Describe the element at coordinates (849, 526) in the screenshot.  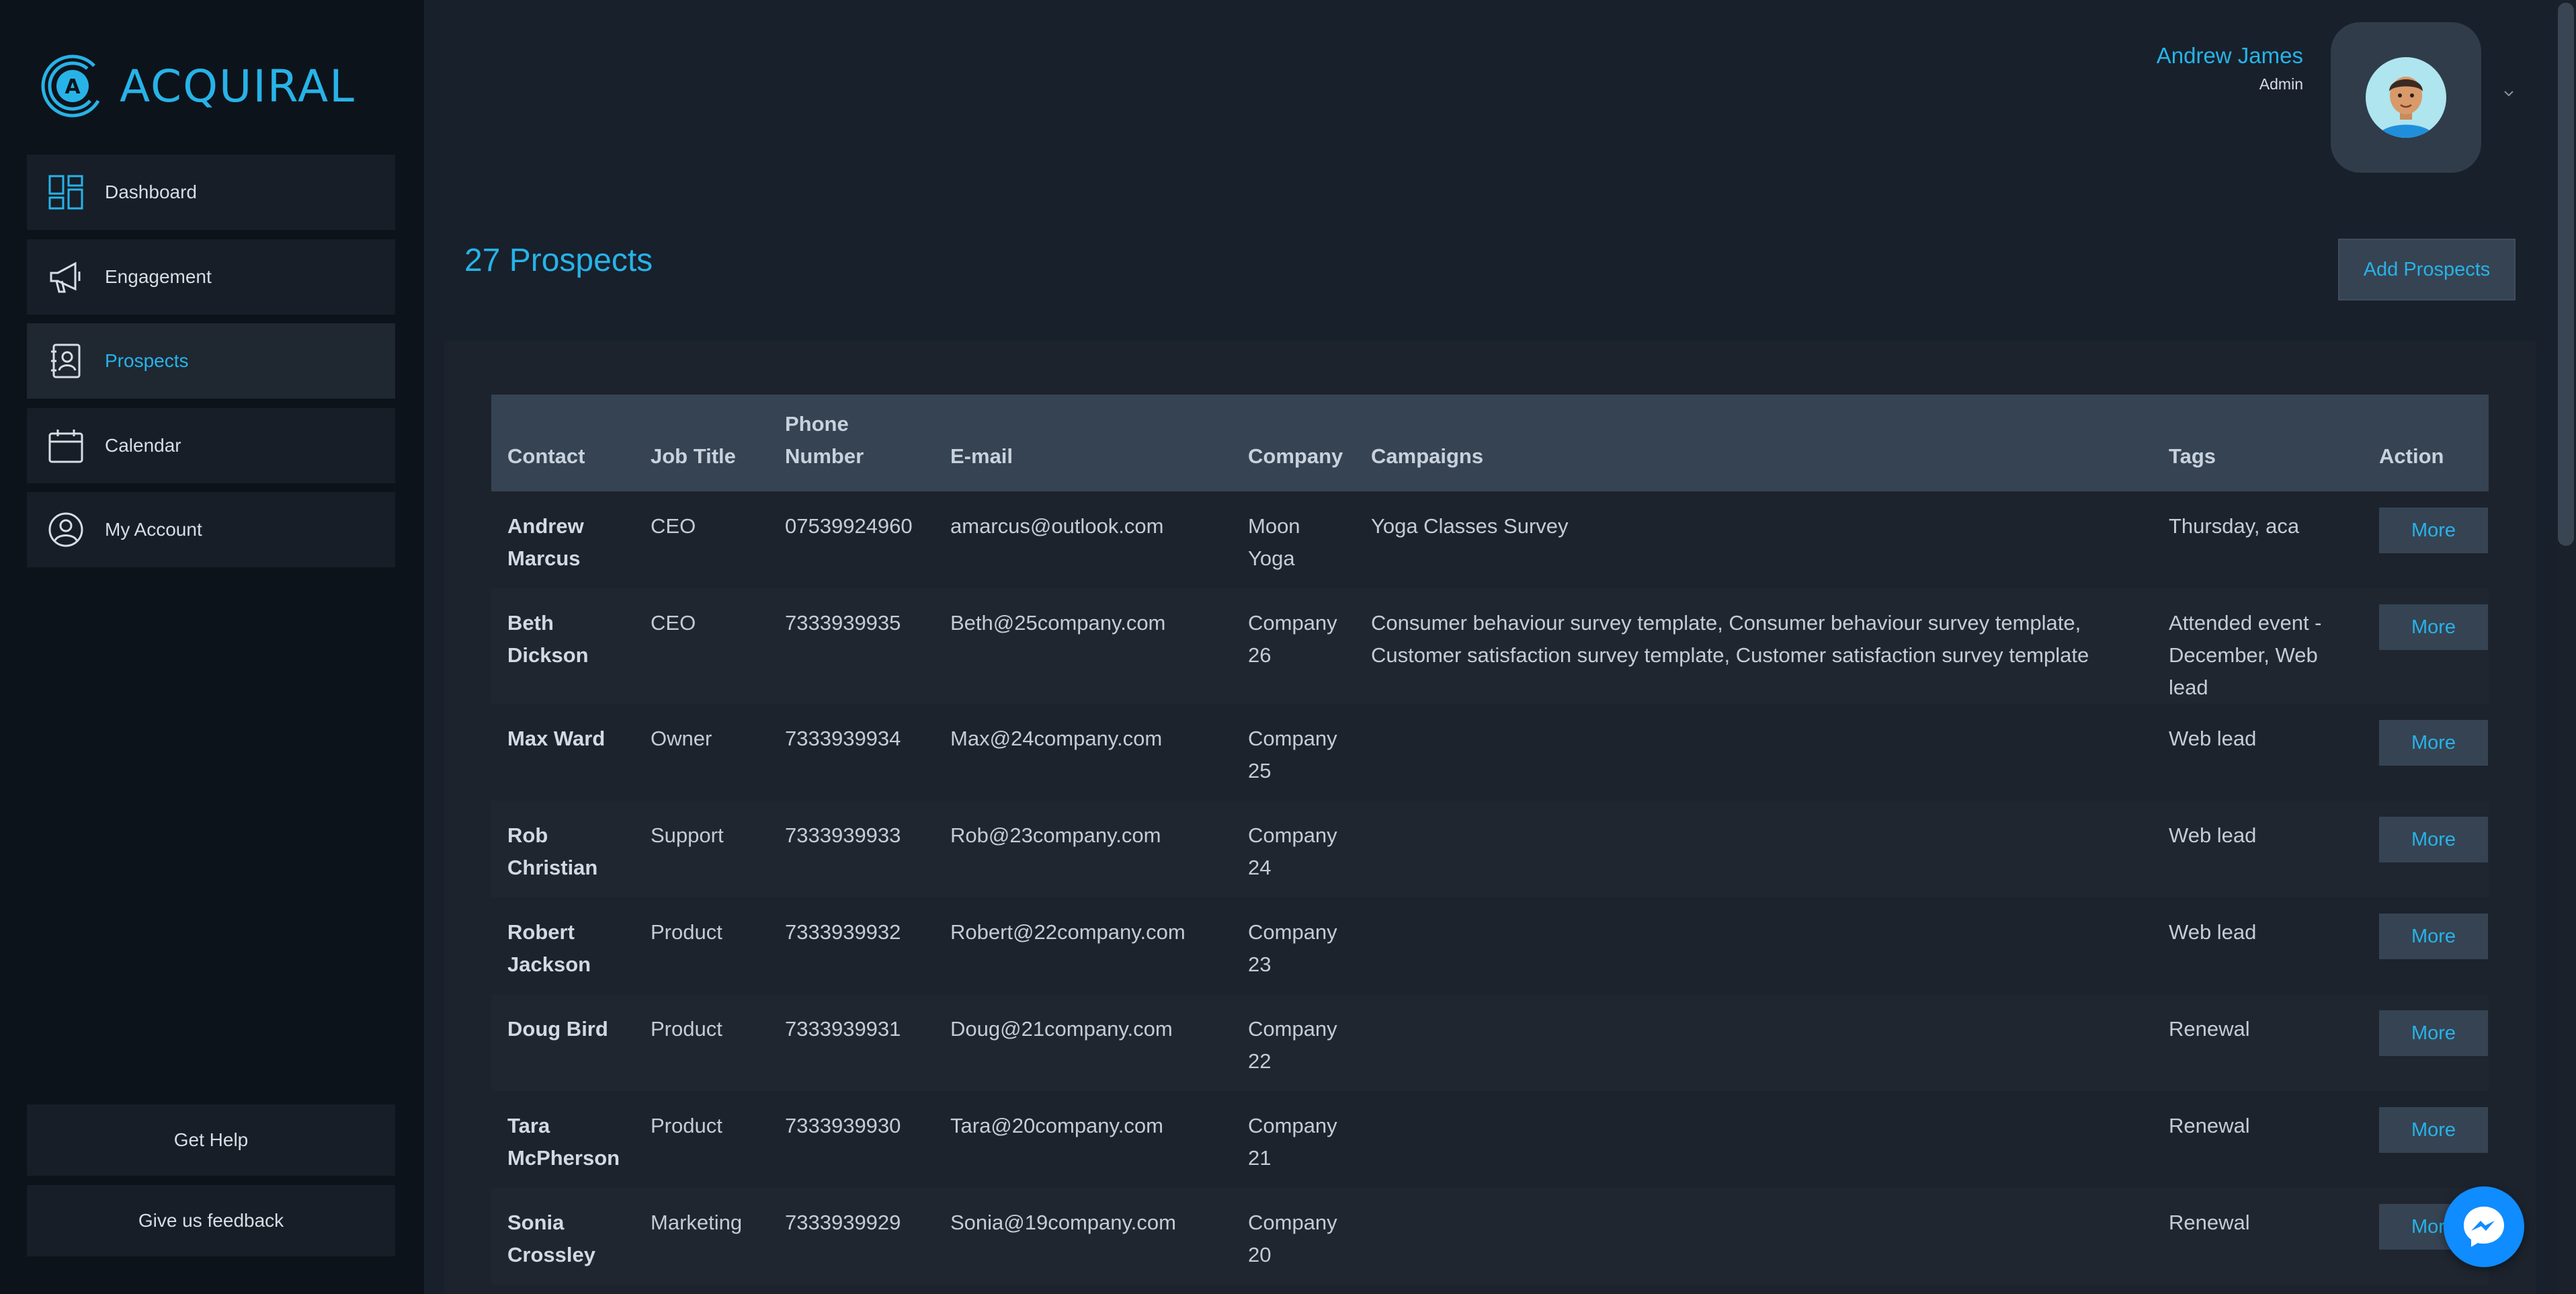
I see `cell-phone: 07539924960` at that location.